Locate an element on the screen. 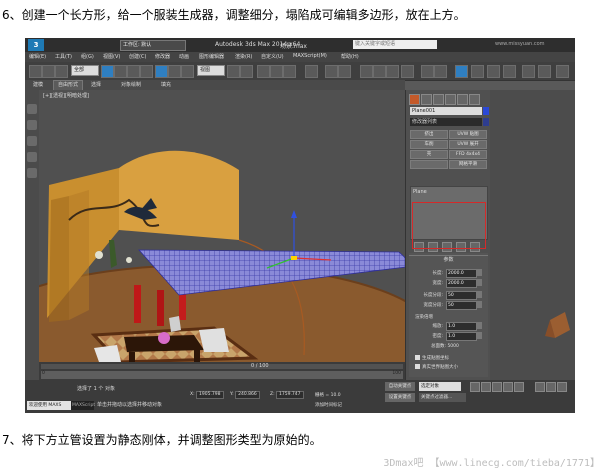 The width and height of the screenshot is (606, 476). reference-coord-dropdown: 视图 is located at coordinates (211, 70).